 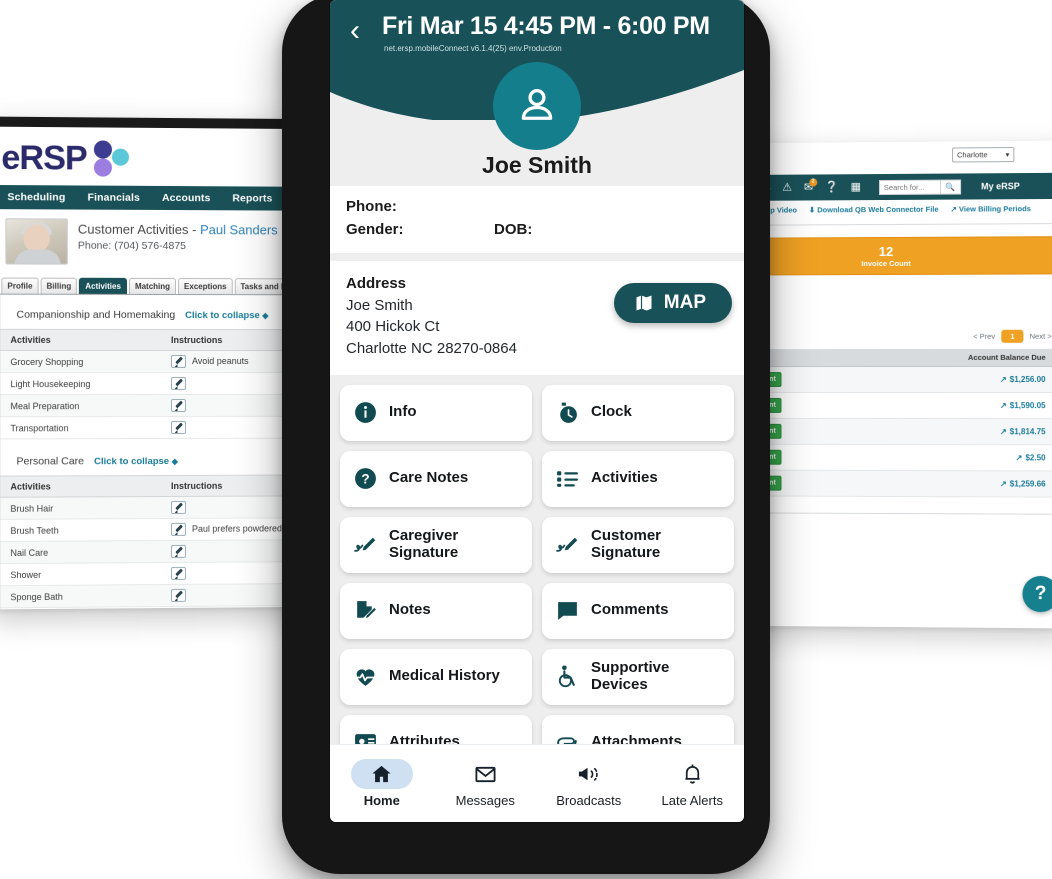 I want to click on grid-apps-icon: ▦, so click(x=856, y=187).